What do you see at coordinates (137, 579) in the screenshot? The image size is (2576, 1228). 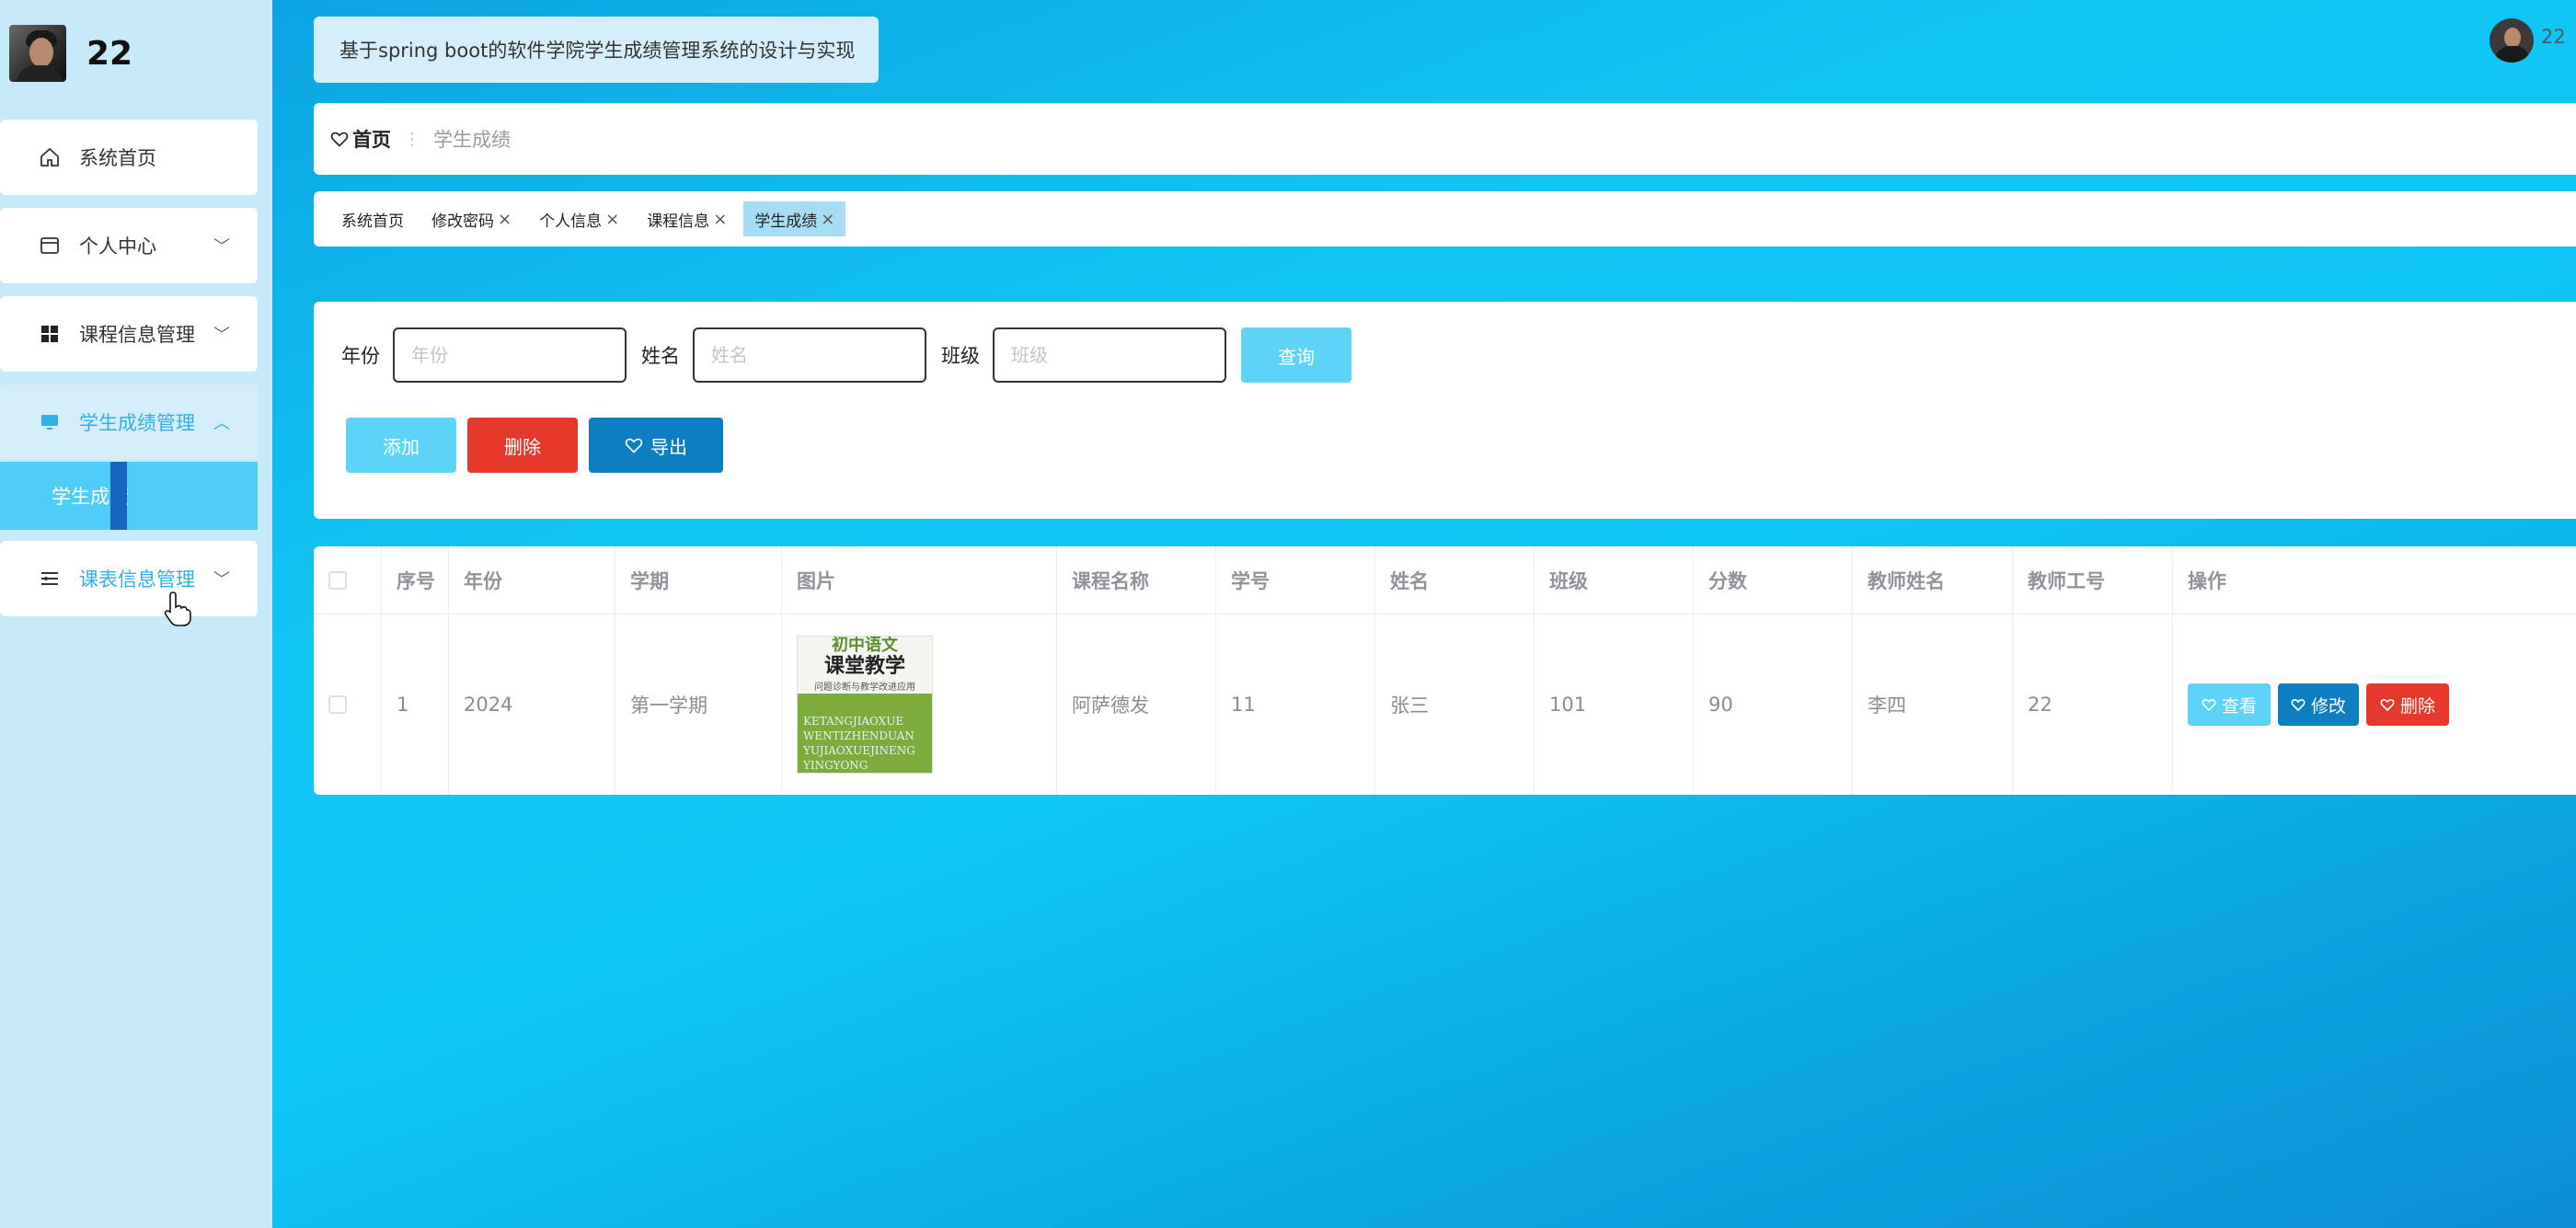 I see `sidebar-item-label: 课表信息管理` at bounding box center [137, 579].